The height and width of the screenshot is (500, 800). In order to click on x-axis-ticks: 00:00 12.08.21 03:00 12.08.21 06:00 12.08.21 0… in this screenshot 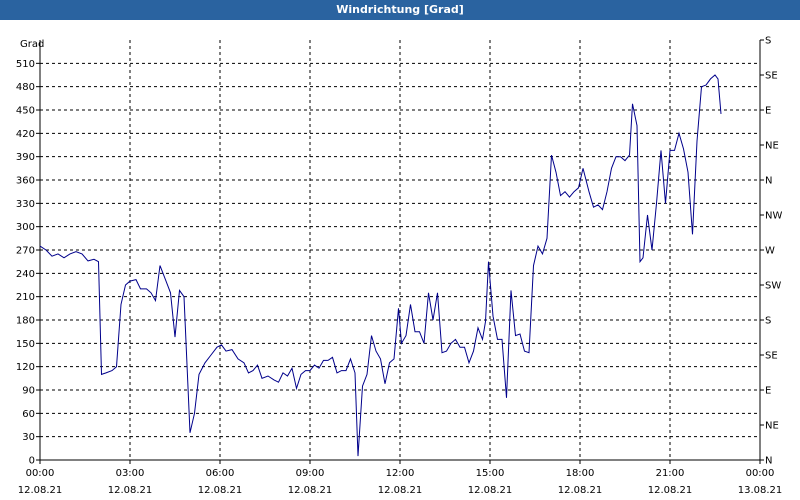, I will do `click(400, 478)`.